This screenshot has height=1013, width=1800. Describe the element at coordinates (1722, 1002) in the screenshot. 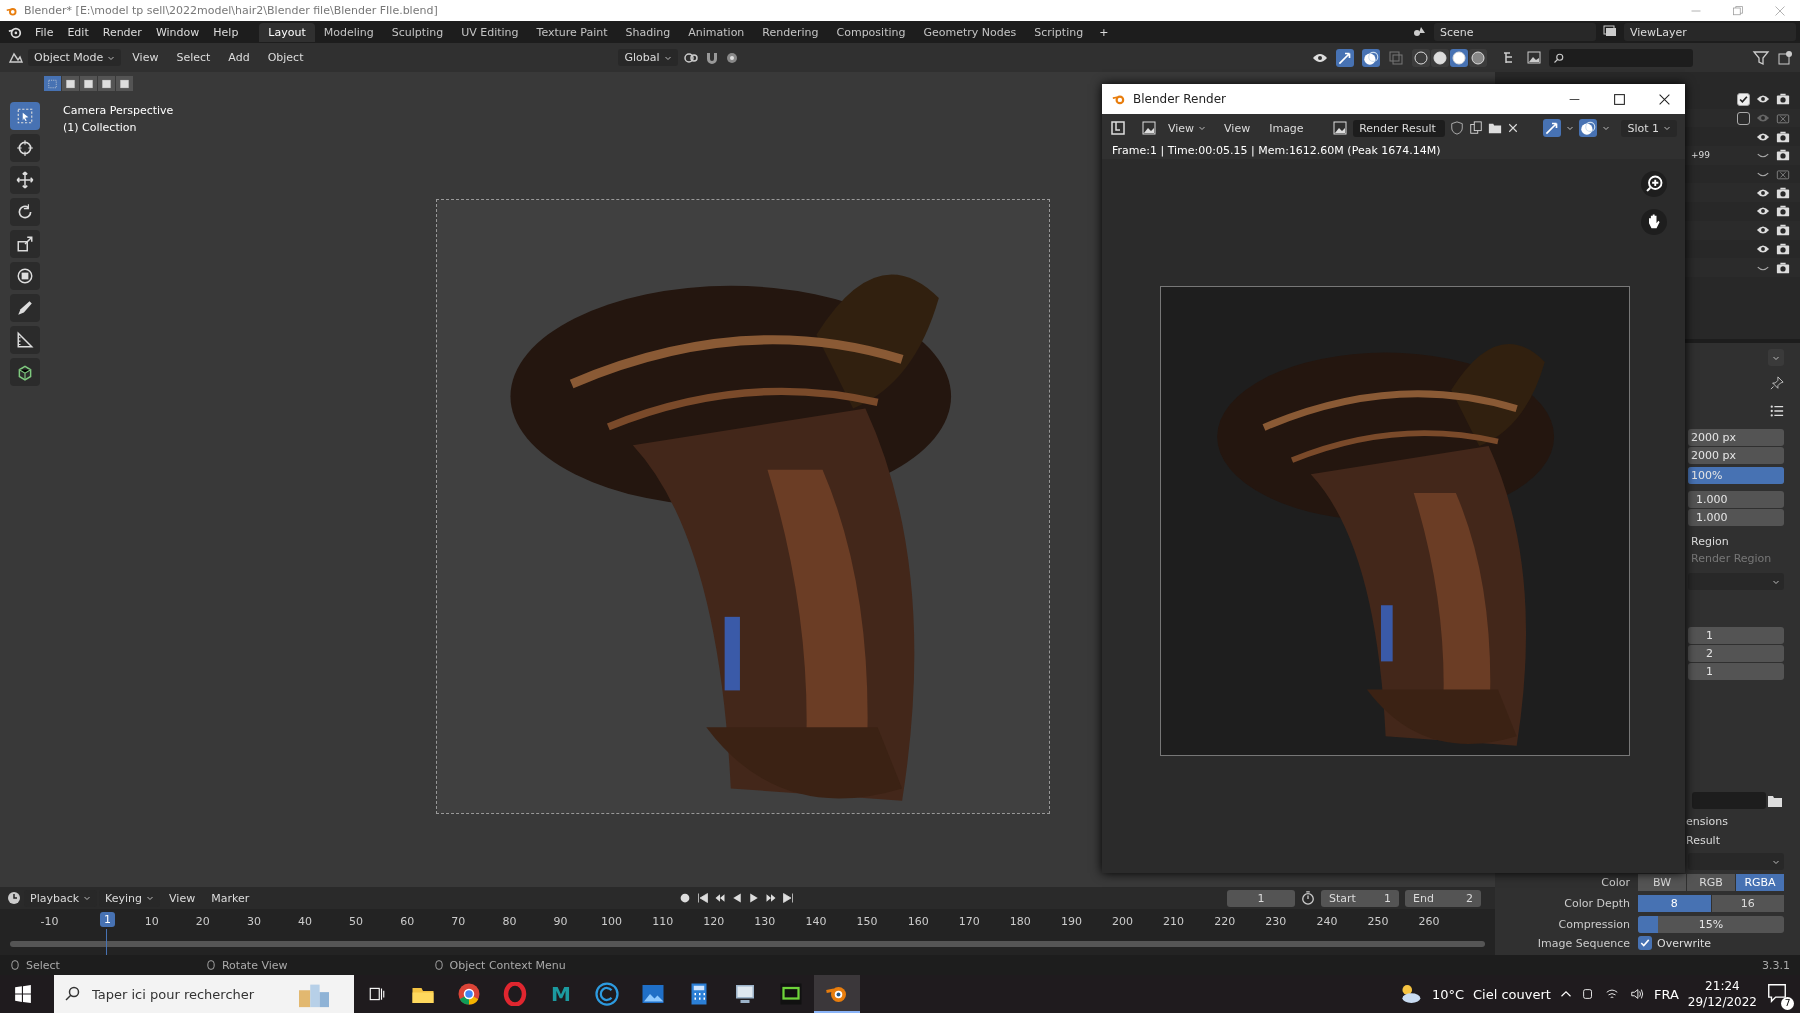

I see `clock-date: 29/12/2022` at that location.